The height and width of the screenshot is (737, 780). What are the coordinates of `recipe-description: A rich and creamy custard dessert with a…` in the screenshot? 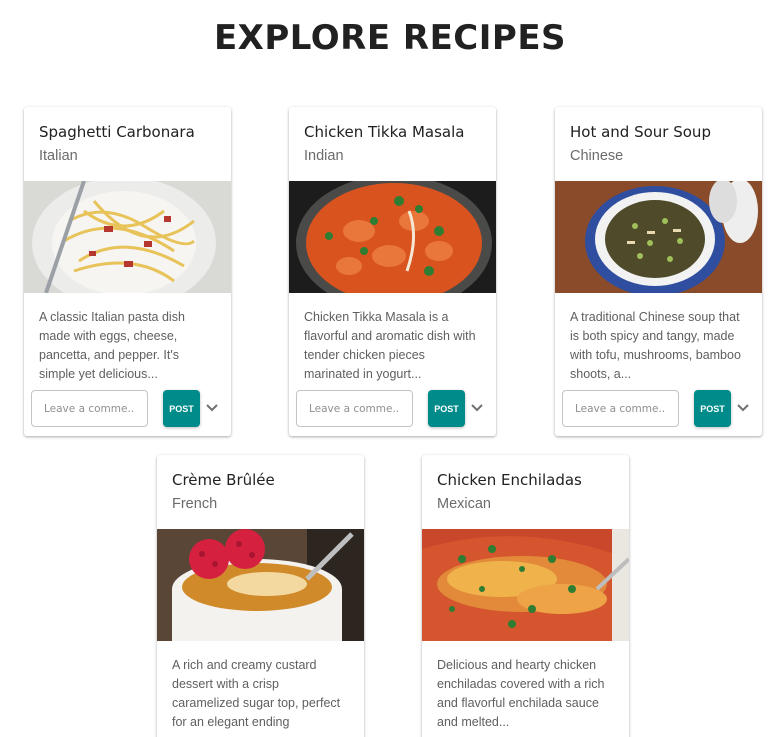 It's located at (256, 693).